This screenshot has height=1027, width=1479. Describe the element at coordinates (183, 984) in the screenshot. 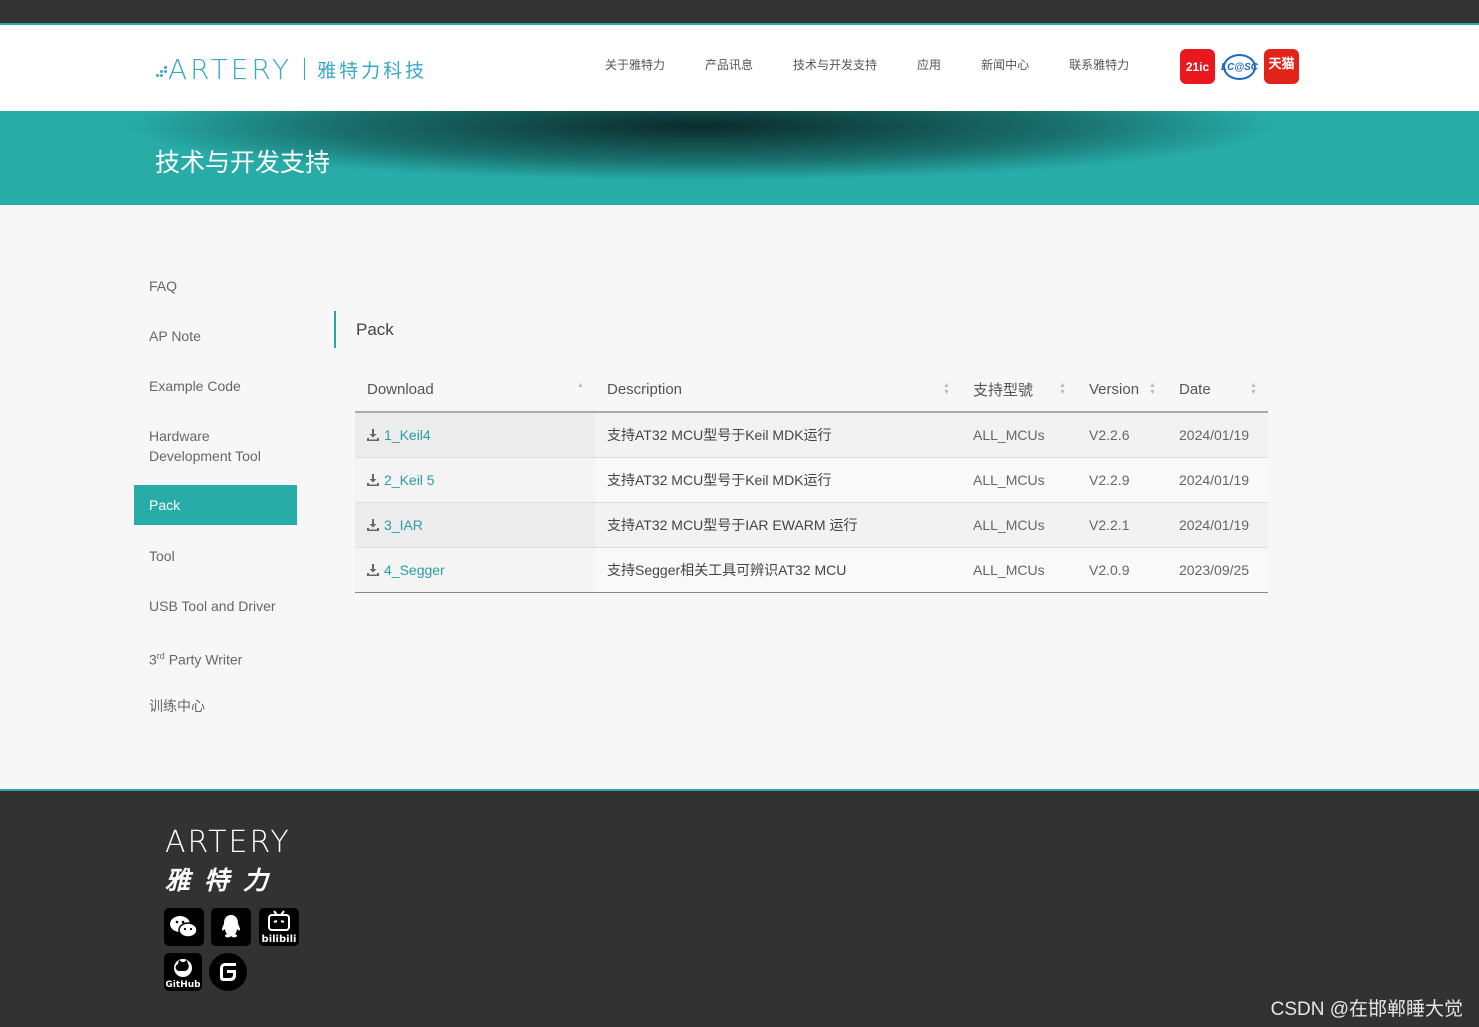

I see `svg-text: GitHub` at that location.